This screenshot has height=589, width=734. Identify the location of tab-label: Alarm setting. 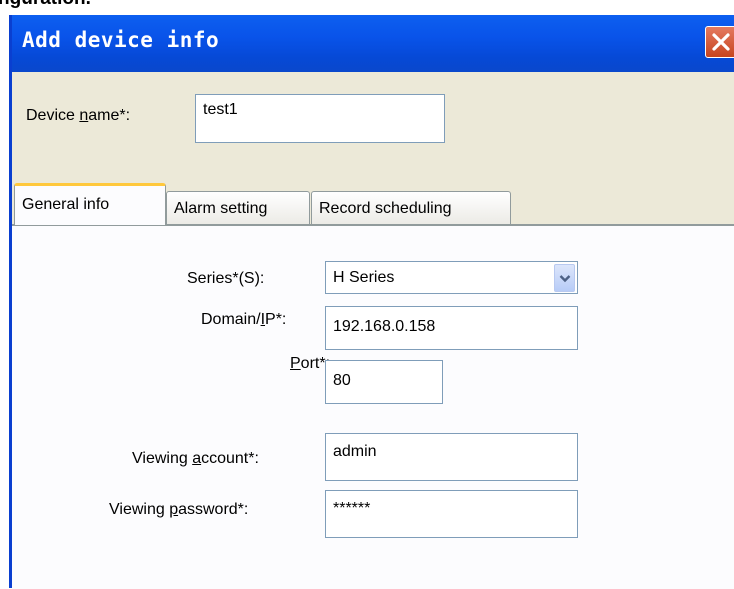
(221, 208).